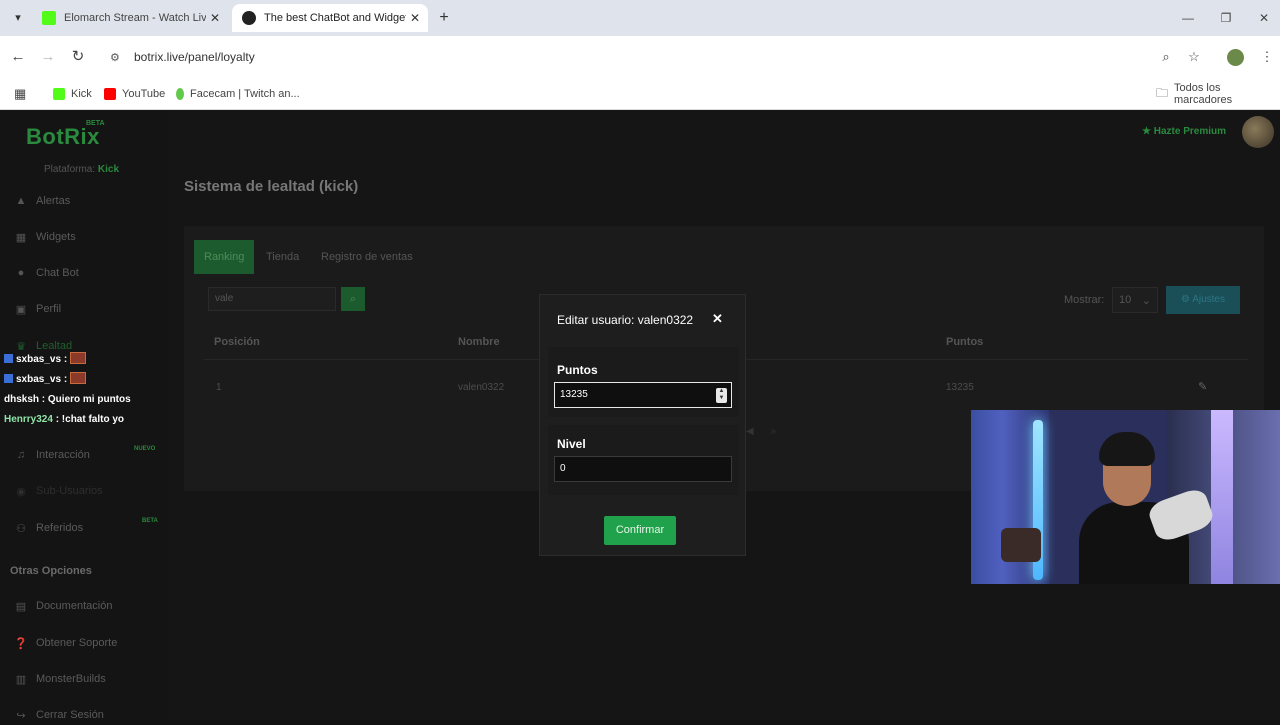  What do you see at coordinates (1264, 18) in the screenshot?
I see `close-window-icon: ✕` at bounding box center [1264, 18].